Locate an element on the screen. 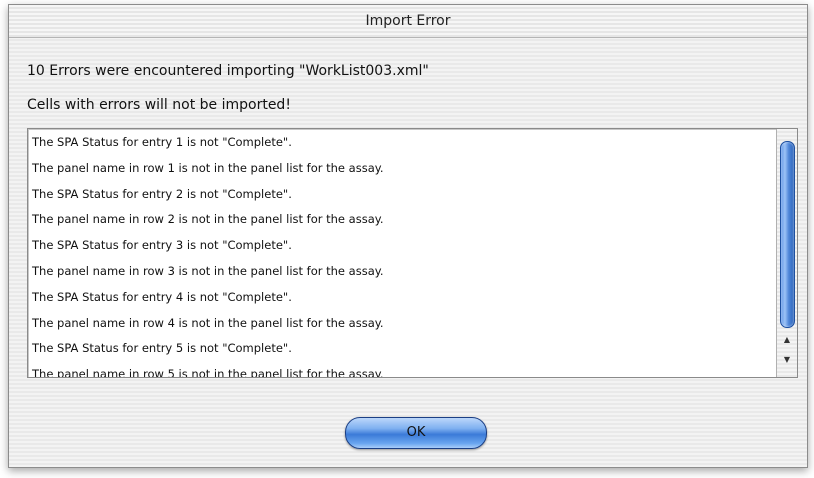 This screenshot has width=814, height=478. ok-button: OK is located at coordinates (416, 433).